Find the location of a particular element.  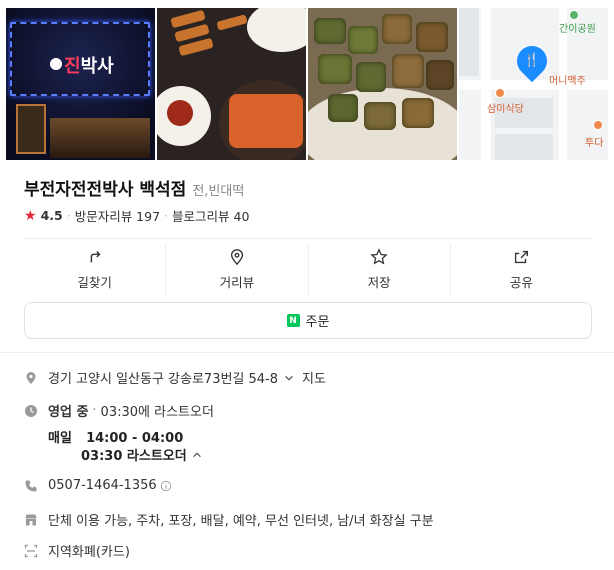

sign-logo-dot is located at coordinates (56, 64).